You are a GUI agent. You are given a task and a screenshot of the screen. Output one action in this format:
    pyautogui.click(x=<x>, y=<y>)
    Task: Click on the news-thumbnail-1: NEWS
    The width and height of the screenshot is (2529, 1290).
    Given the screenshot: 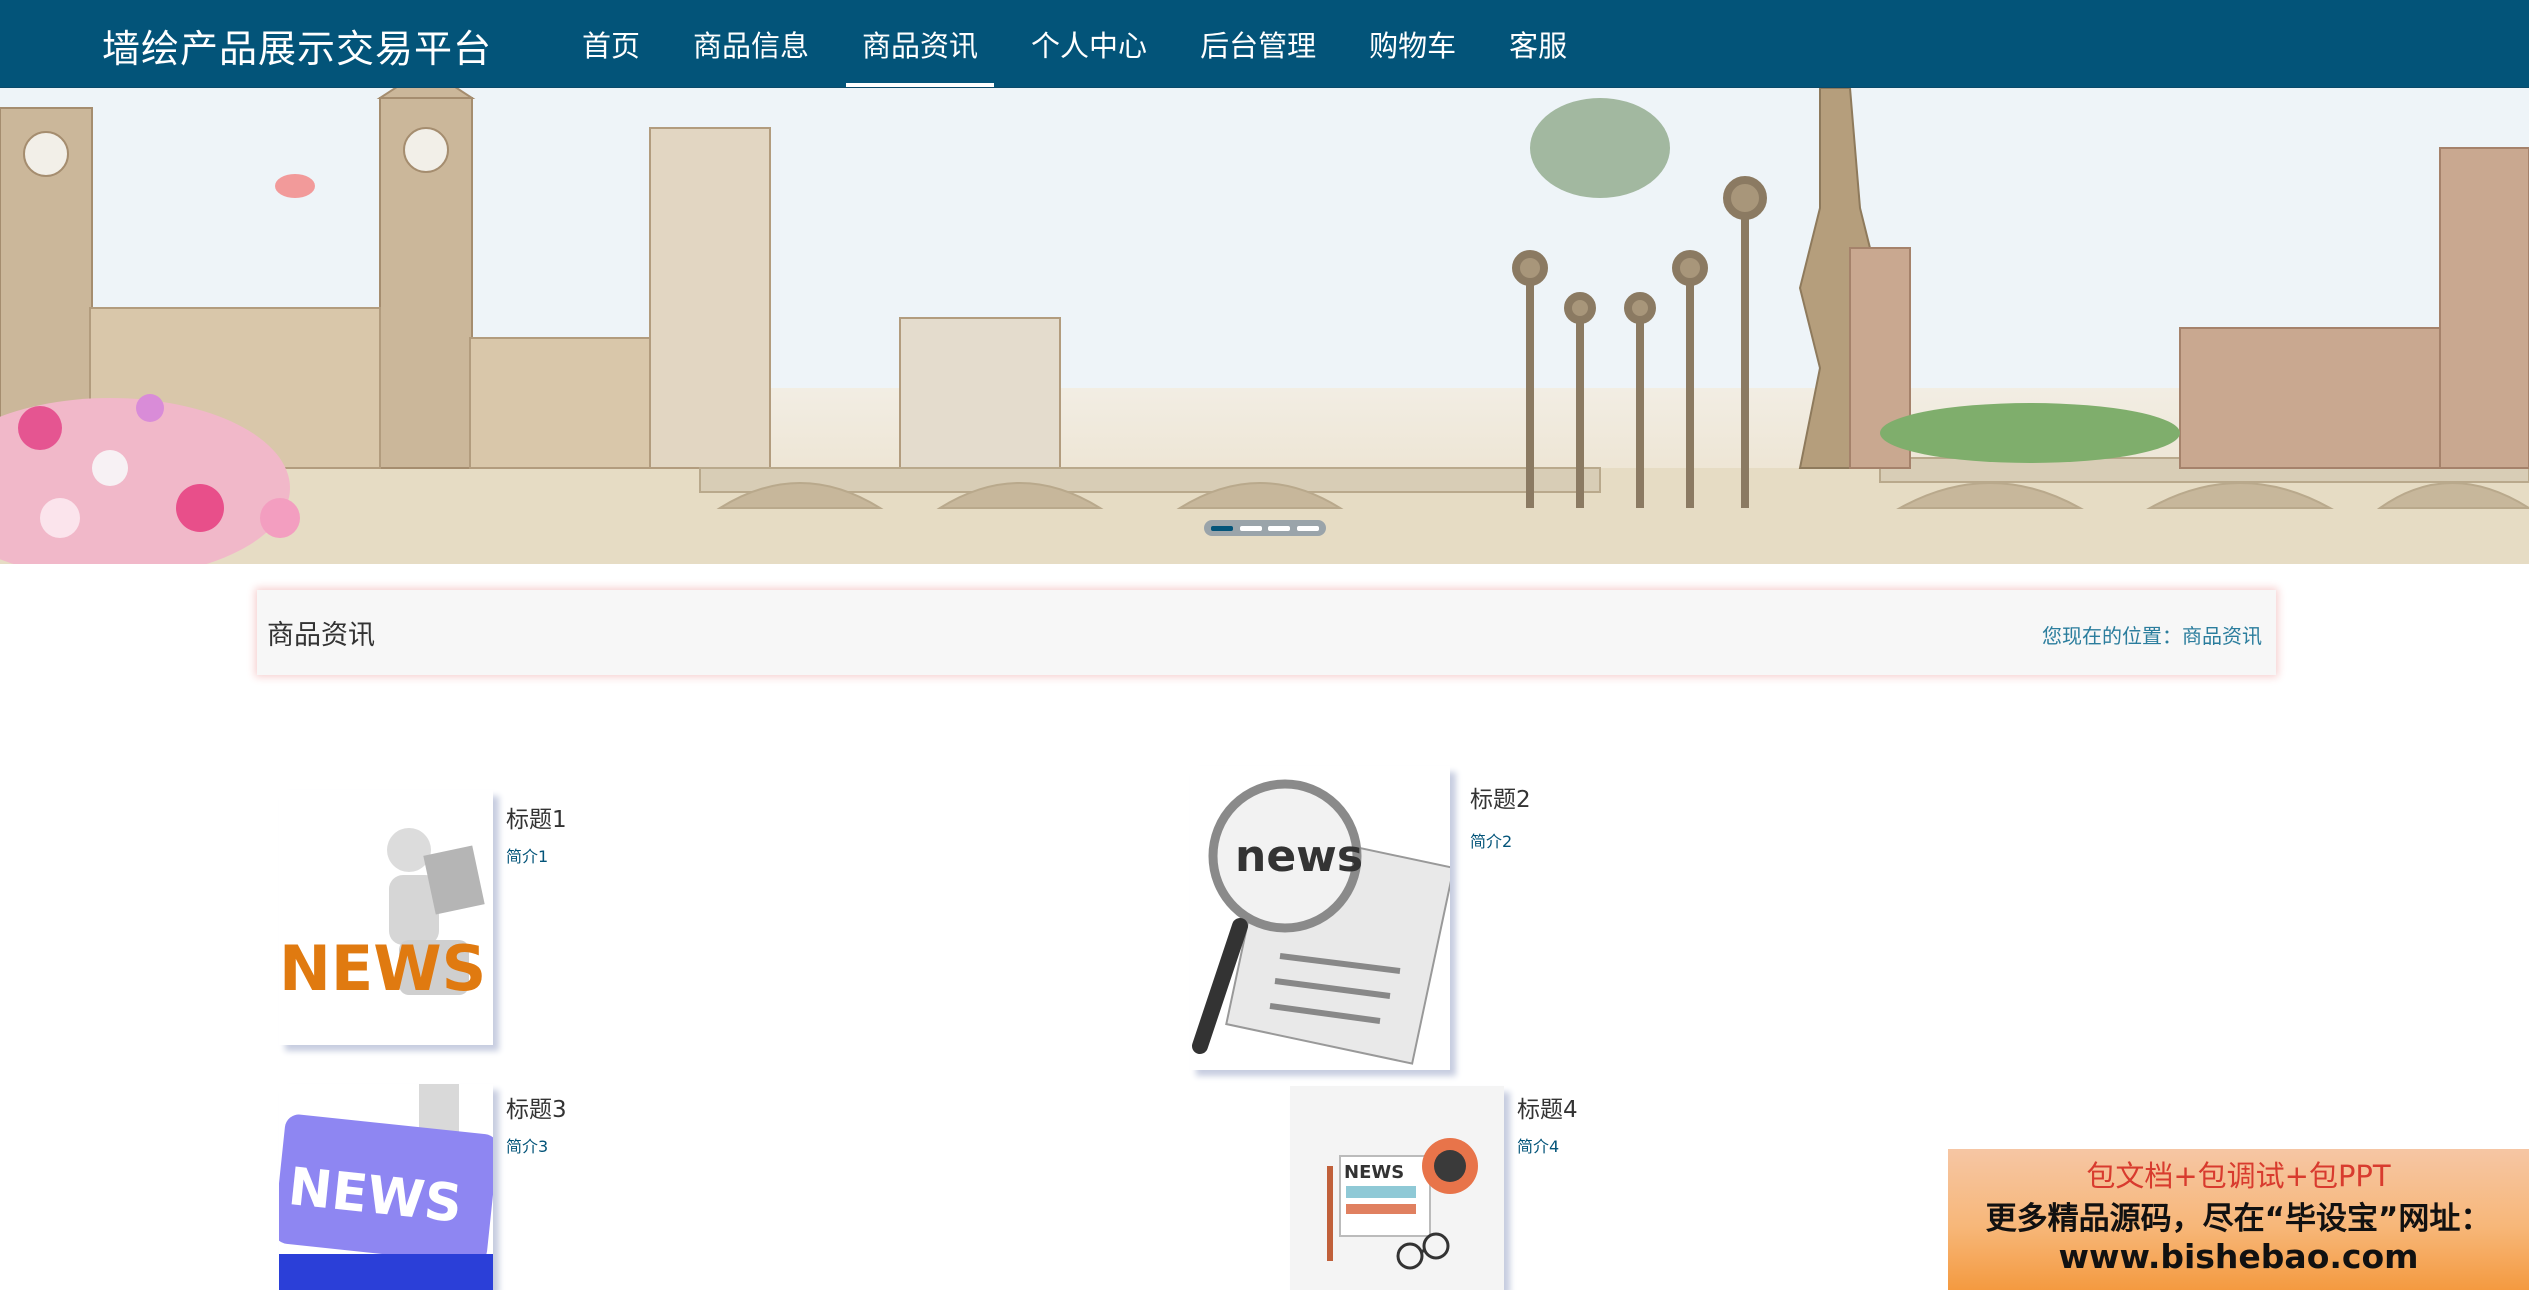 What is the action you would take?
    pyautogui.click(x=386, y=917)
    